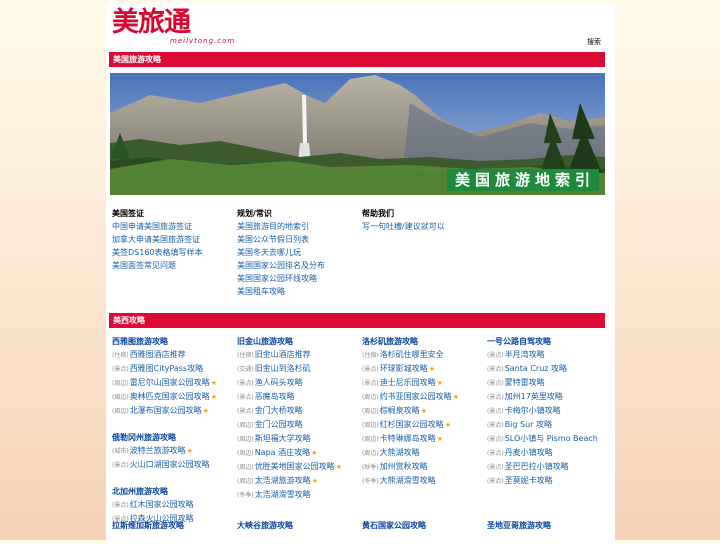 The height and width of the screenshot is (544, 720). I want to click on guide-link: 美国租车攻略, so click(281, 291).